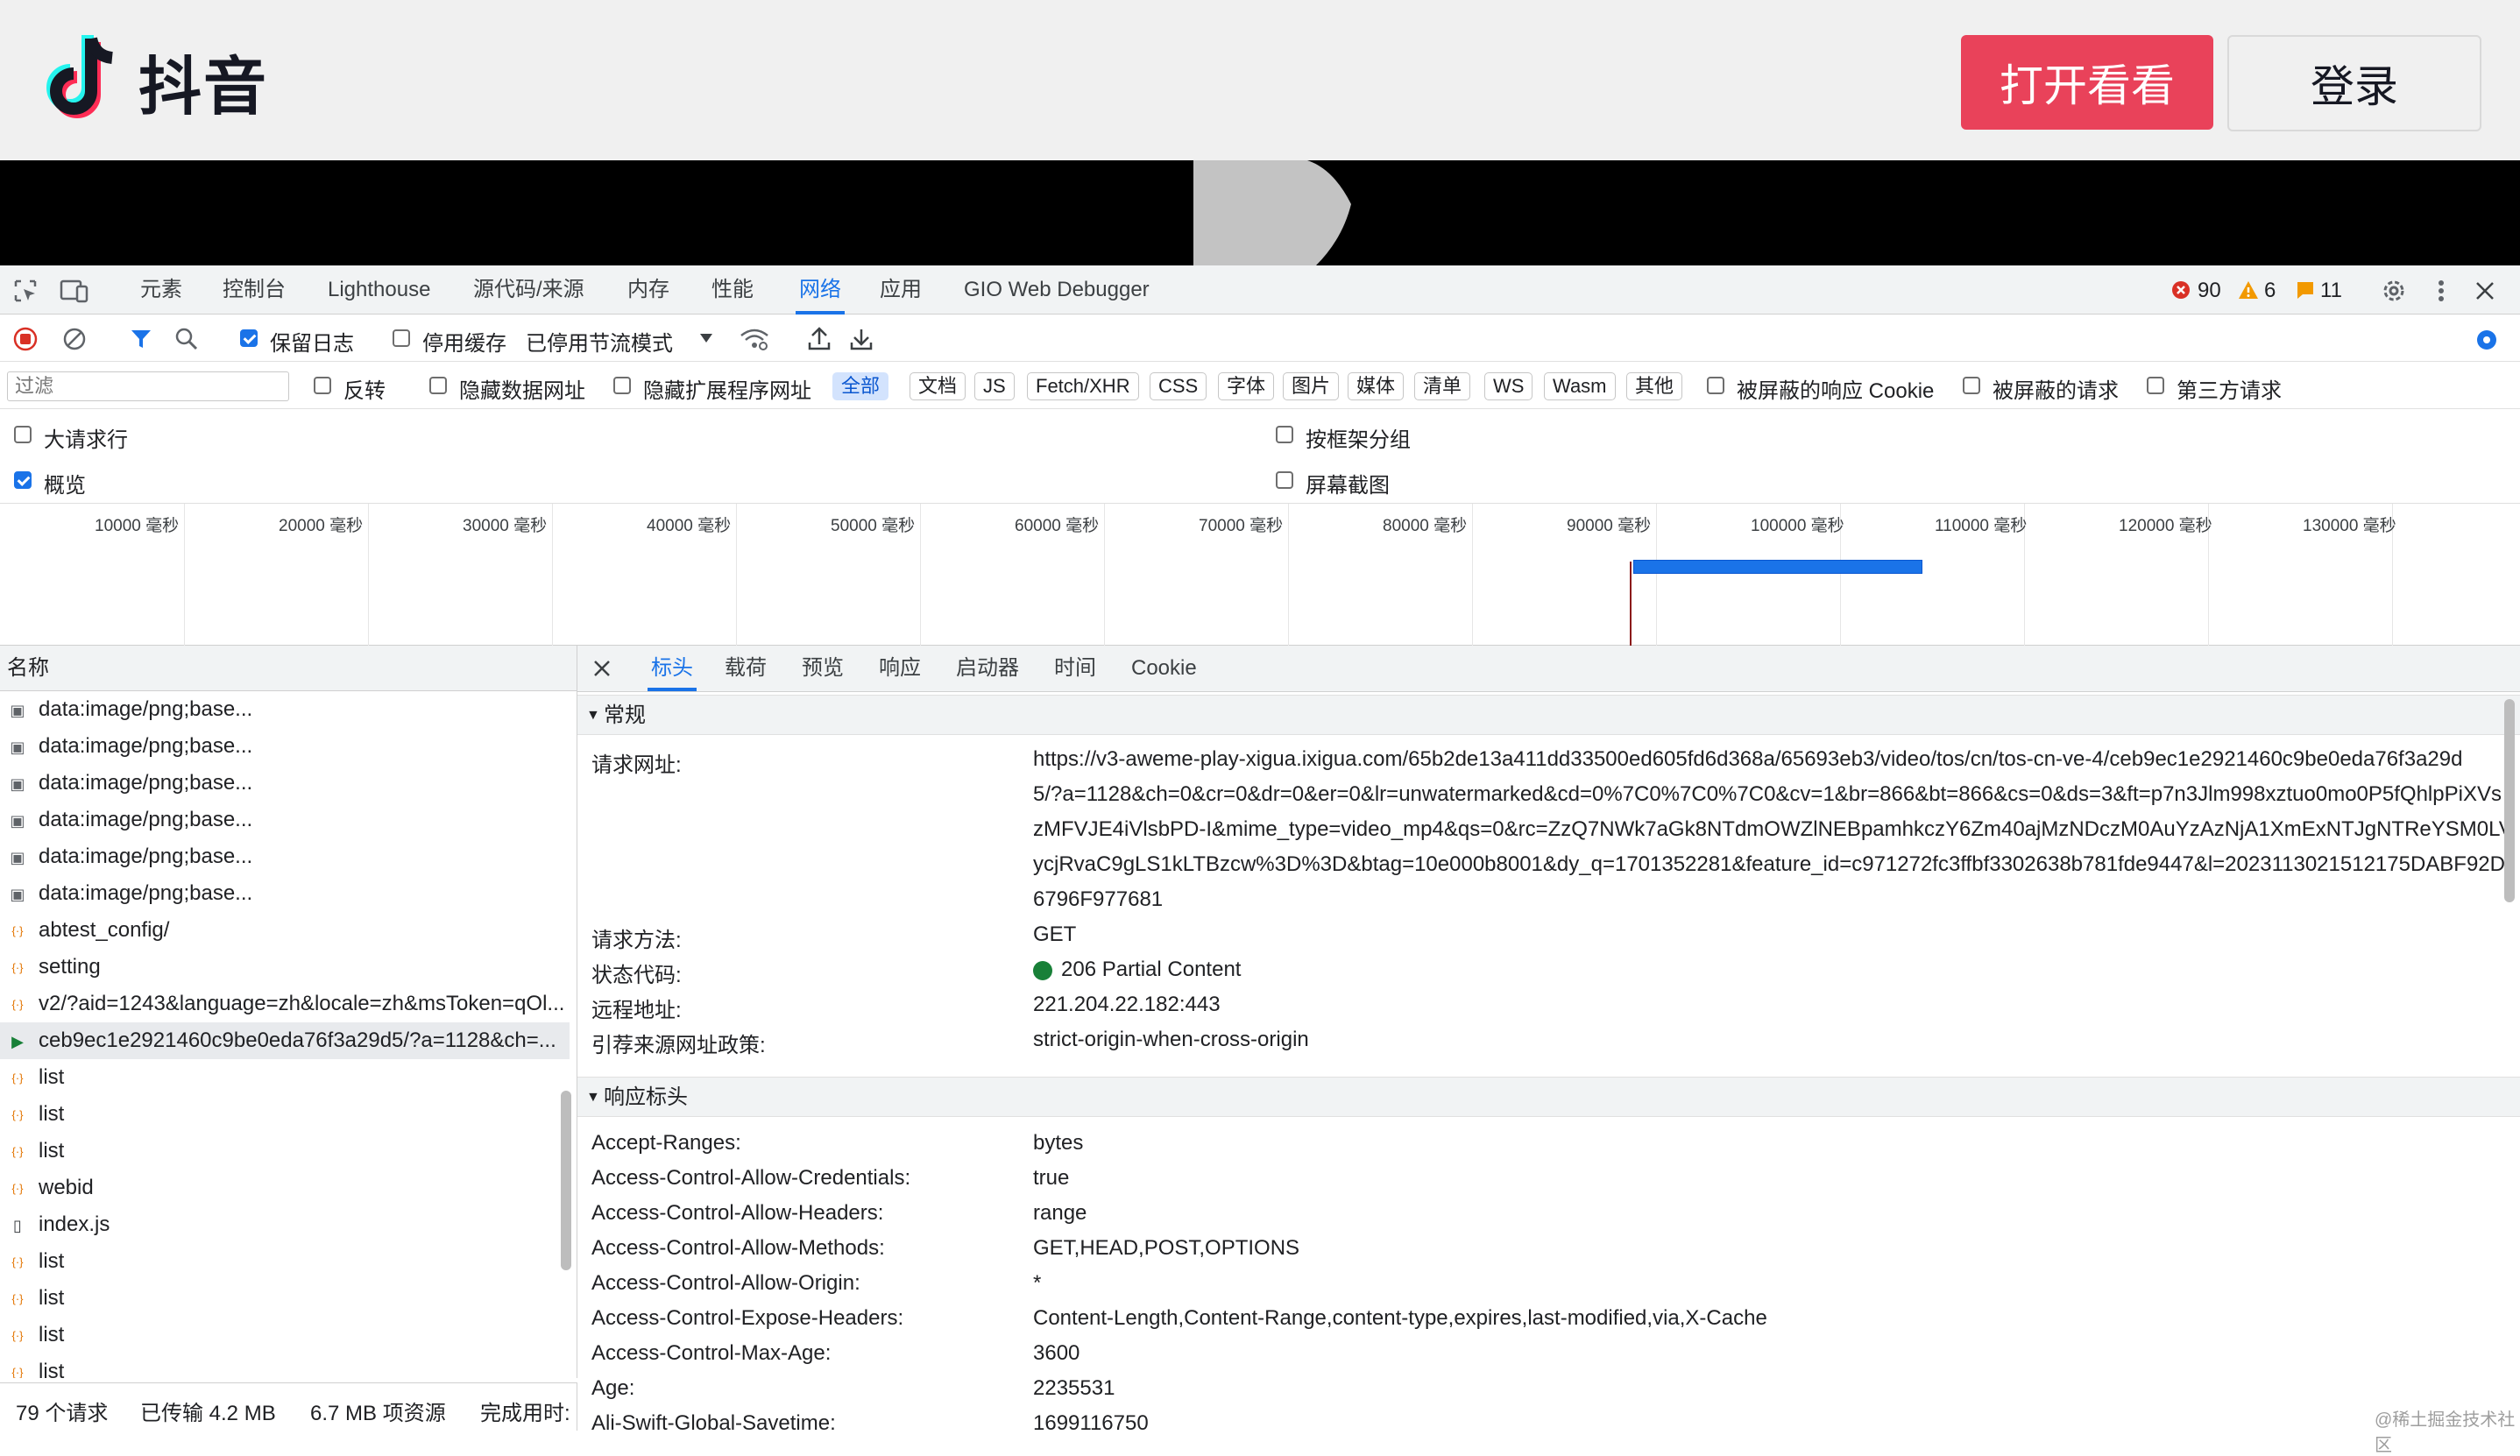 The width and height of the screenshot is (2520, 1456). What do you see at coordinates (1260, 456) in the screenshot?
I see `network-options-bar: 大请求行 概览 按框架分组 屏幕截图` at bounding box center [1260, 456].